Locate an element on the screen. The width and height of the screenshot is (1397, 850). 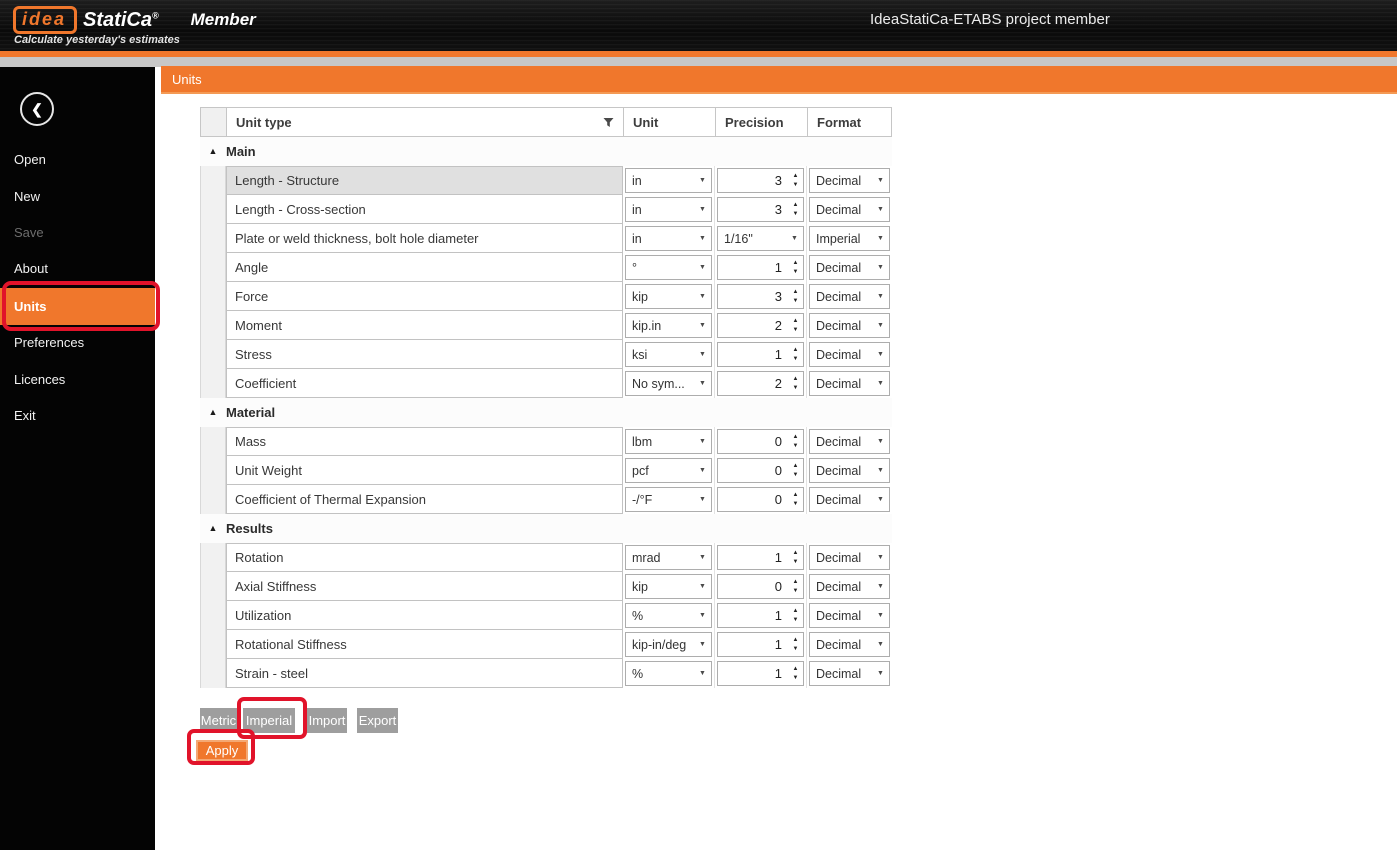
unit-type-cell: Unit Weight is located at coordinates (424, 470).